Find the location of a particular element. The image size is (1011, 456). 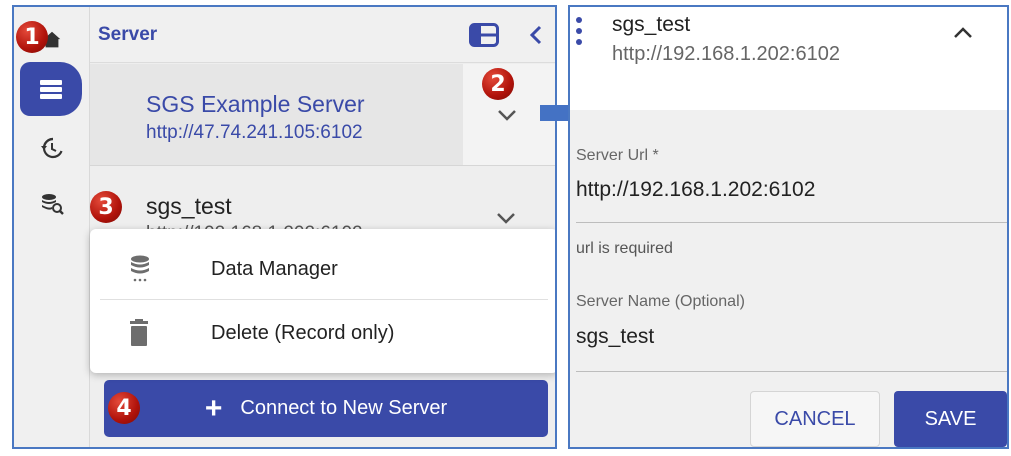

server-detail-url: http://192.168.1.202:6102 is located at coordinates (726, 54).